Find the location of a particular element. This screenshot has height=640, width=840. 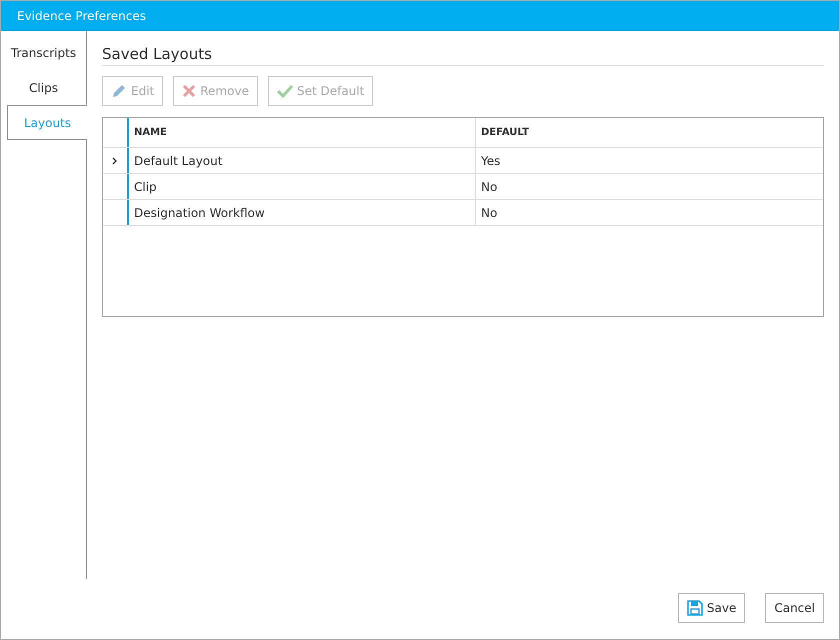

cross-icon is located at coordinates (189, 91).